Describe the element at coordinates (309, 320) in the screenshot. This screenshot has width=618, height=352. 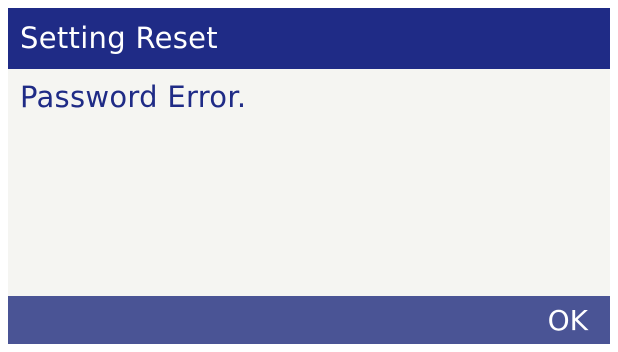
I see `softkey-bar: OK` at that location.